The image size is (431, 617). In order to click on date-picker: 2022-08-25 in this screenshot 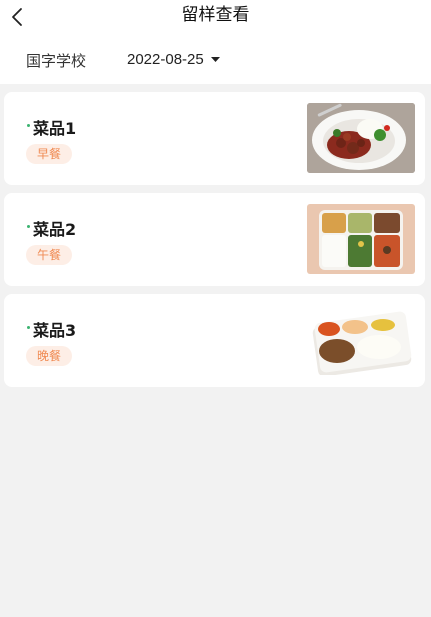, I will do `click(173, 59)`.